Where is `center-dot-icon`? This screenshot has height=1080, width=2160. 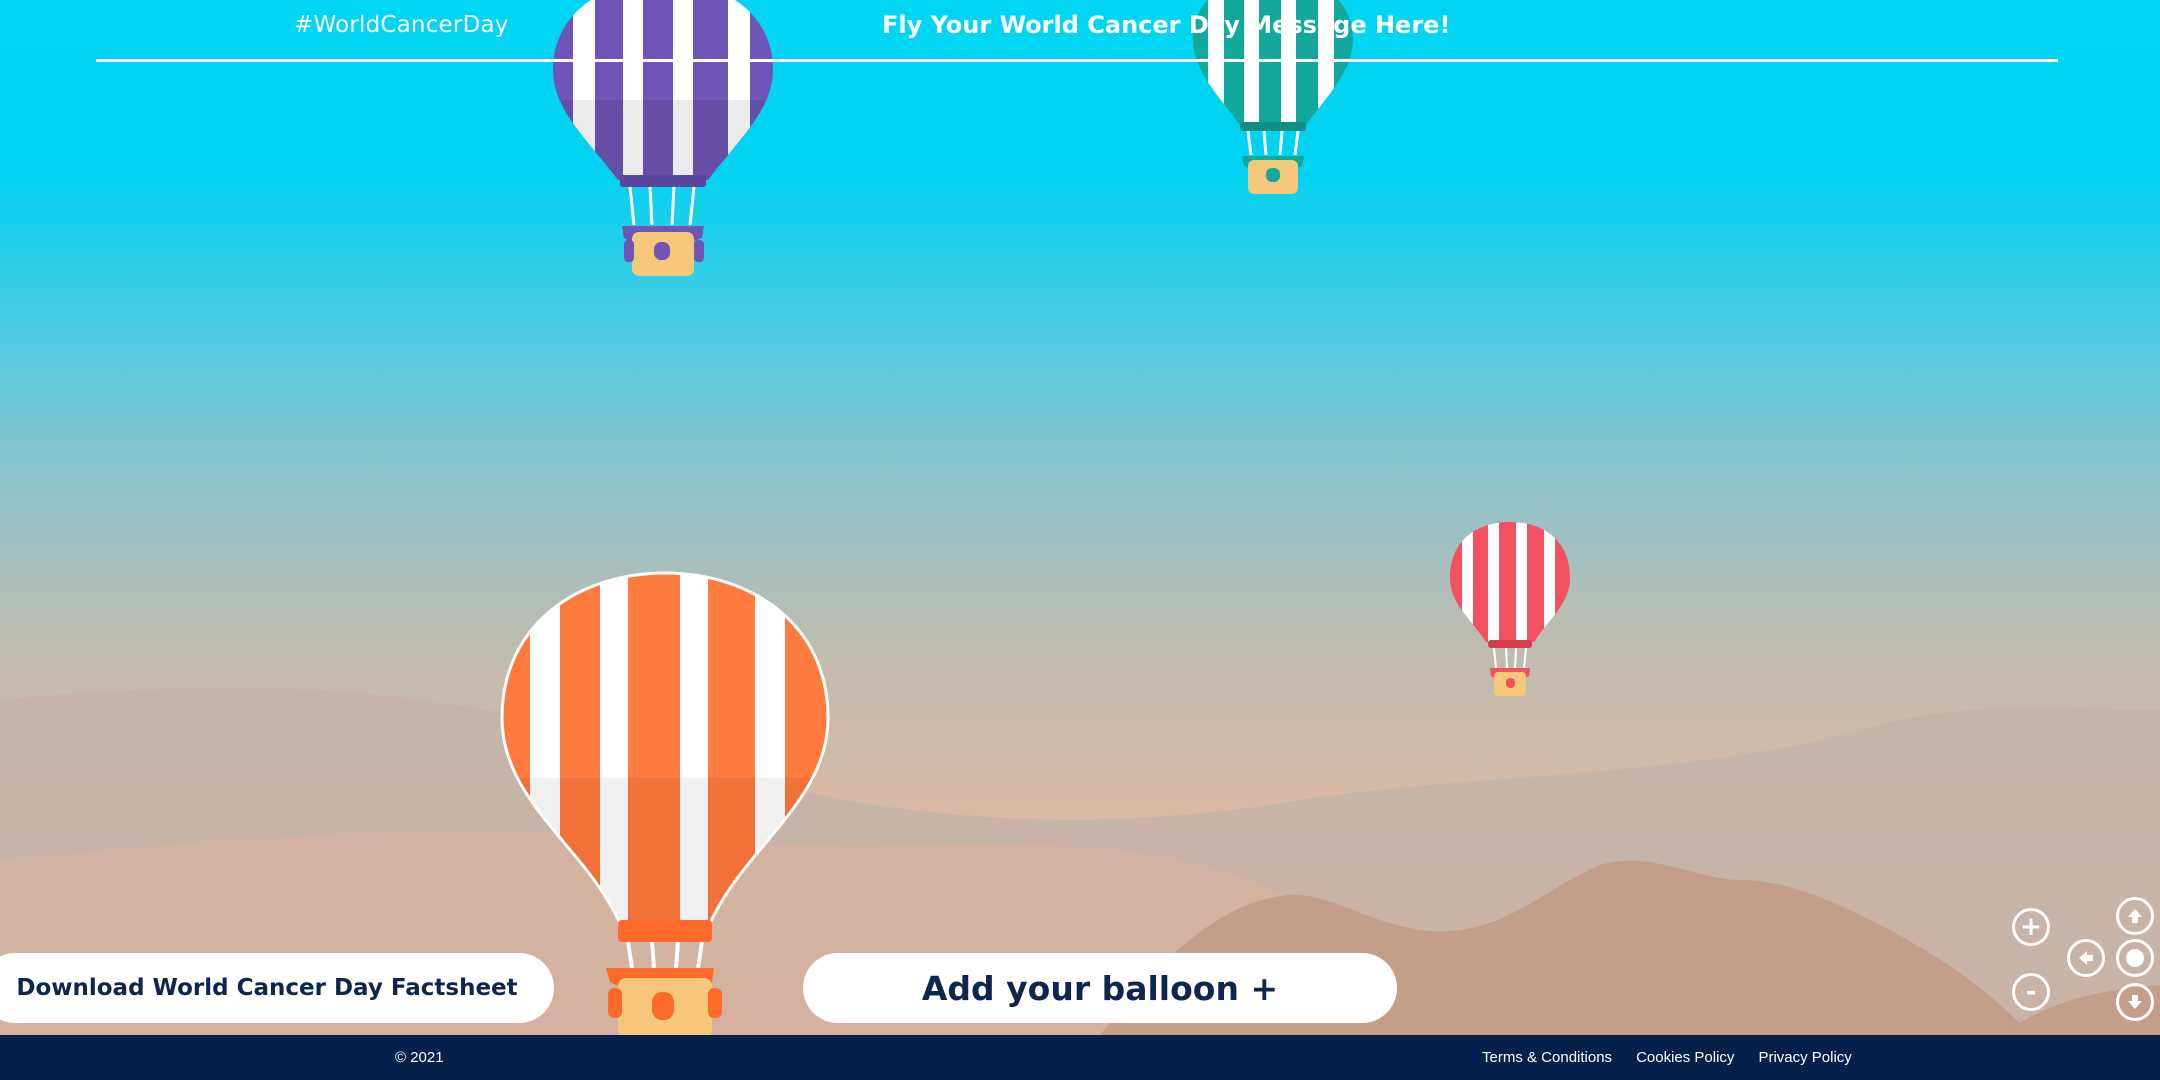 center-dot-icon is located at coordinates (2135, 958).